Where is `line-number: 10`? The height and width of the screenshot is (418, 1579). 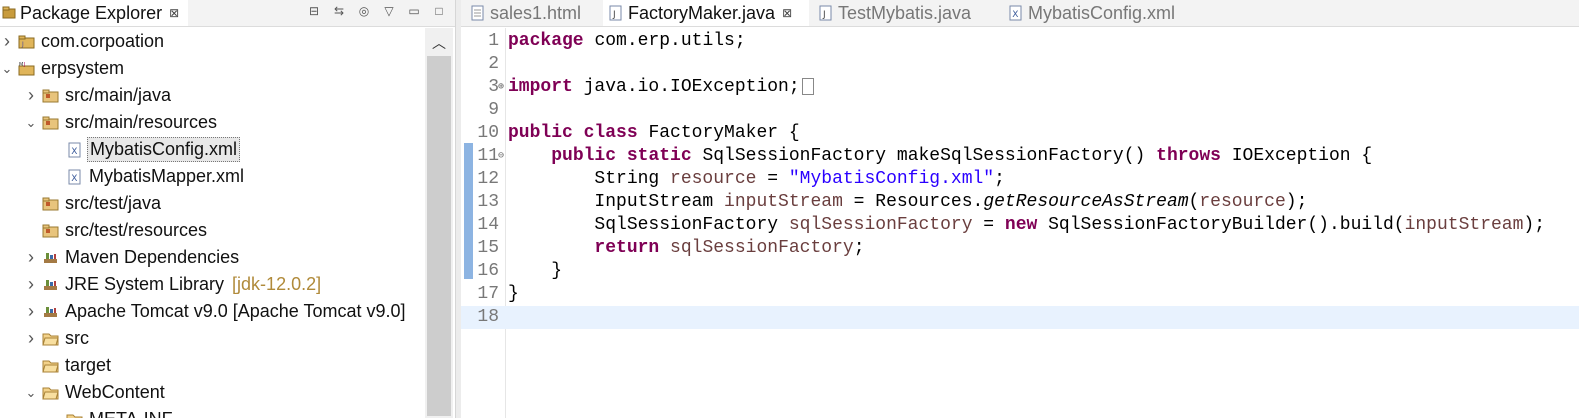 line-number: 10 is located at coordinates (488, 133).